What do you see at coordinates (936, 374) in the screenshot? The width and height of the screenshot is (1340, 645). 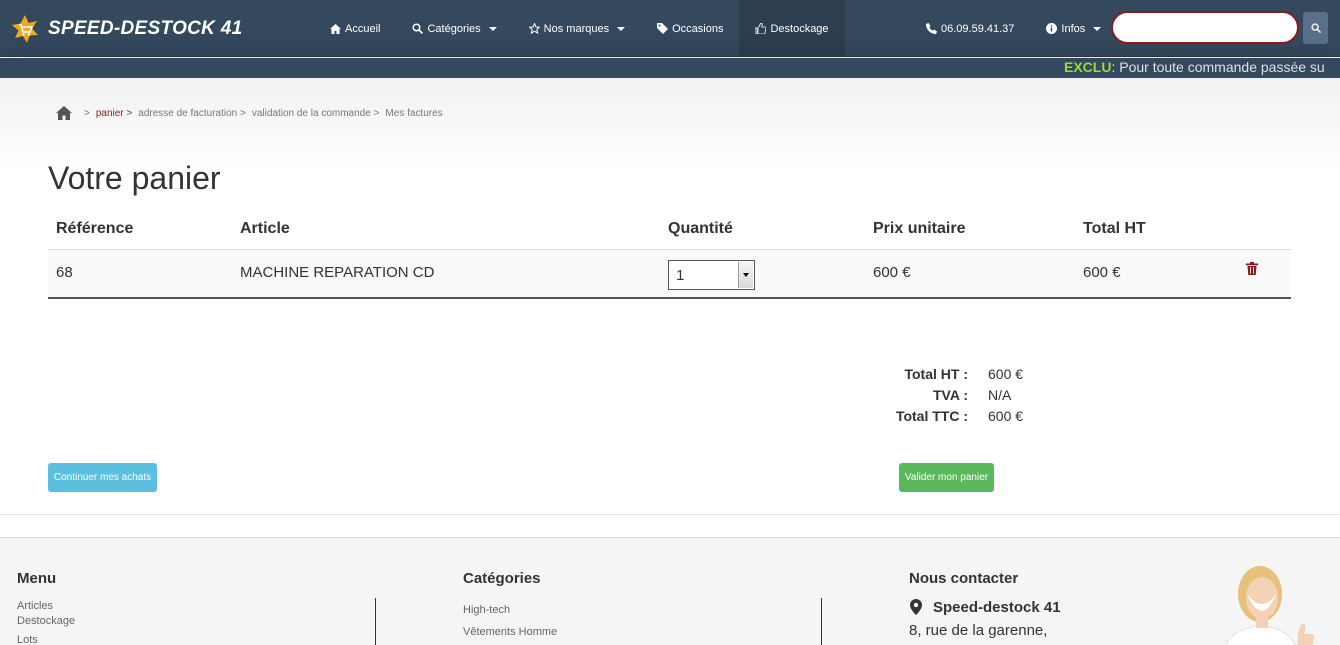 I see `total-ht-label: Total HT :` at bounding box center [936, 374].